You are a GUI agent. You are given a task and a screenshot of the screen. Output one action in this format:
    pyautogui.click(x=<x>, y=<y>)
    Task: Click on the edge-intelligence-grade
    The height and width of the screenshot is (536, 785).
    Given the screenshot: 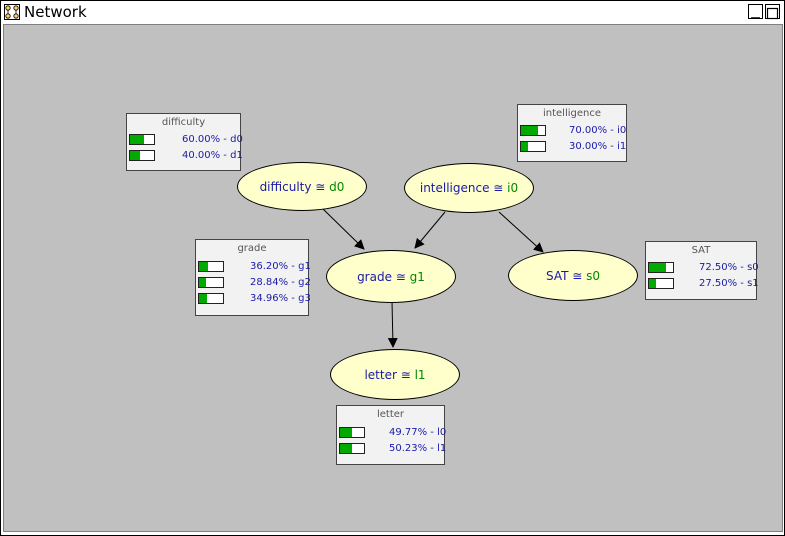 What is the action you would take?
    pyautogui.click(x=430, y=230)
    